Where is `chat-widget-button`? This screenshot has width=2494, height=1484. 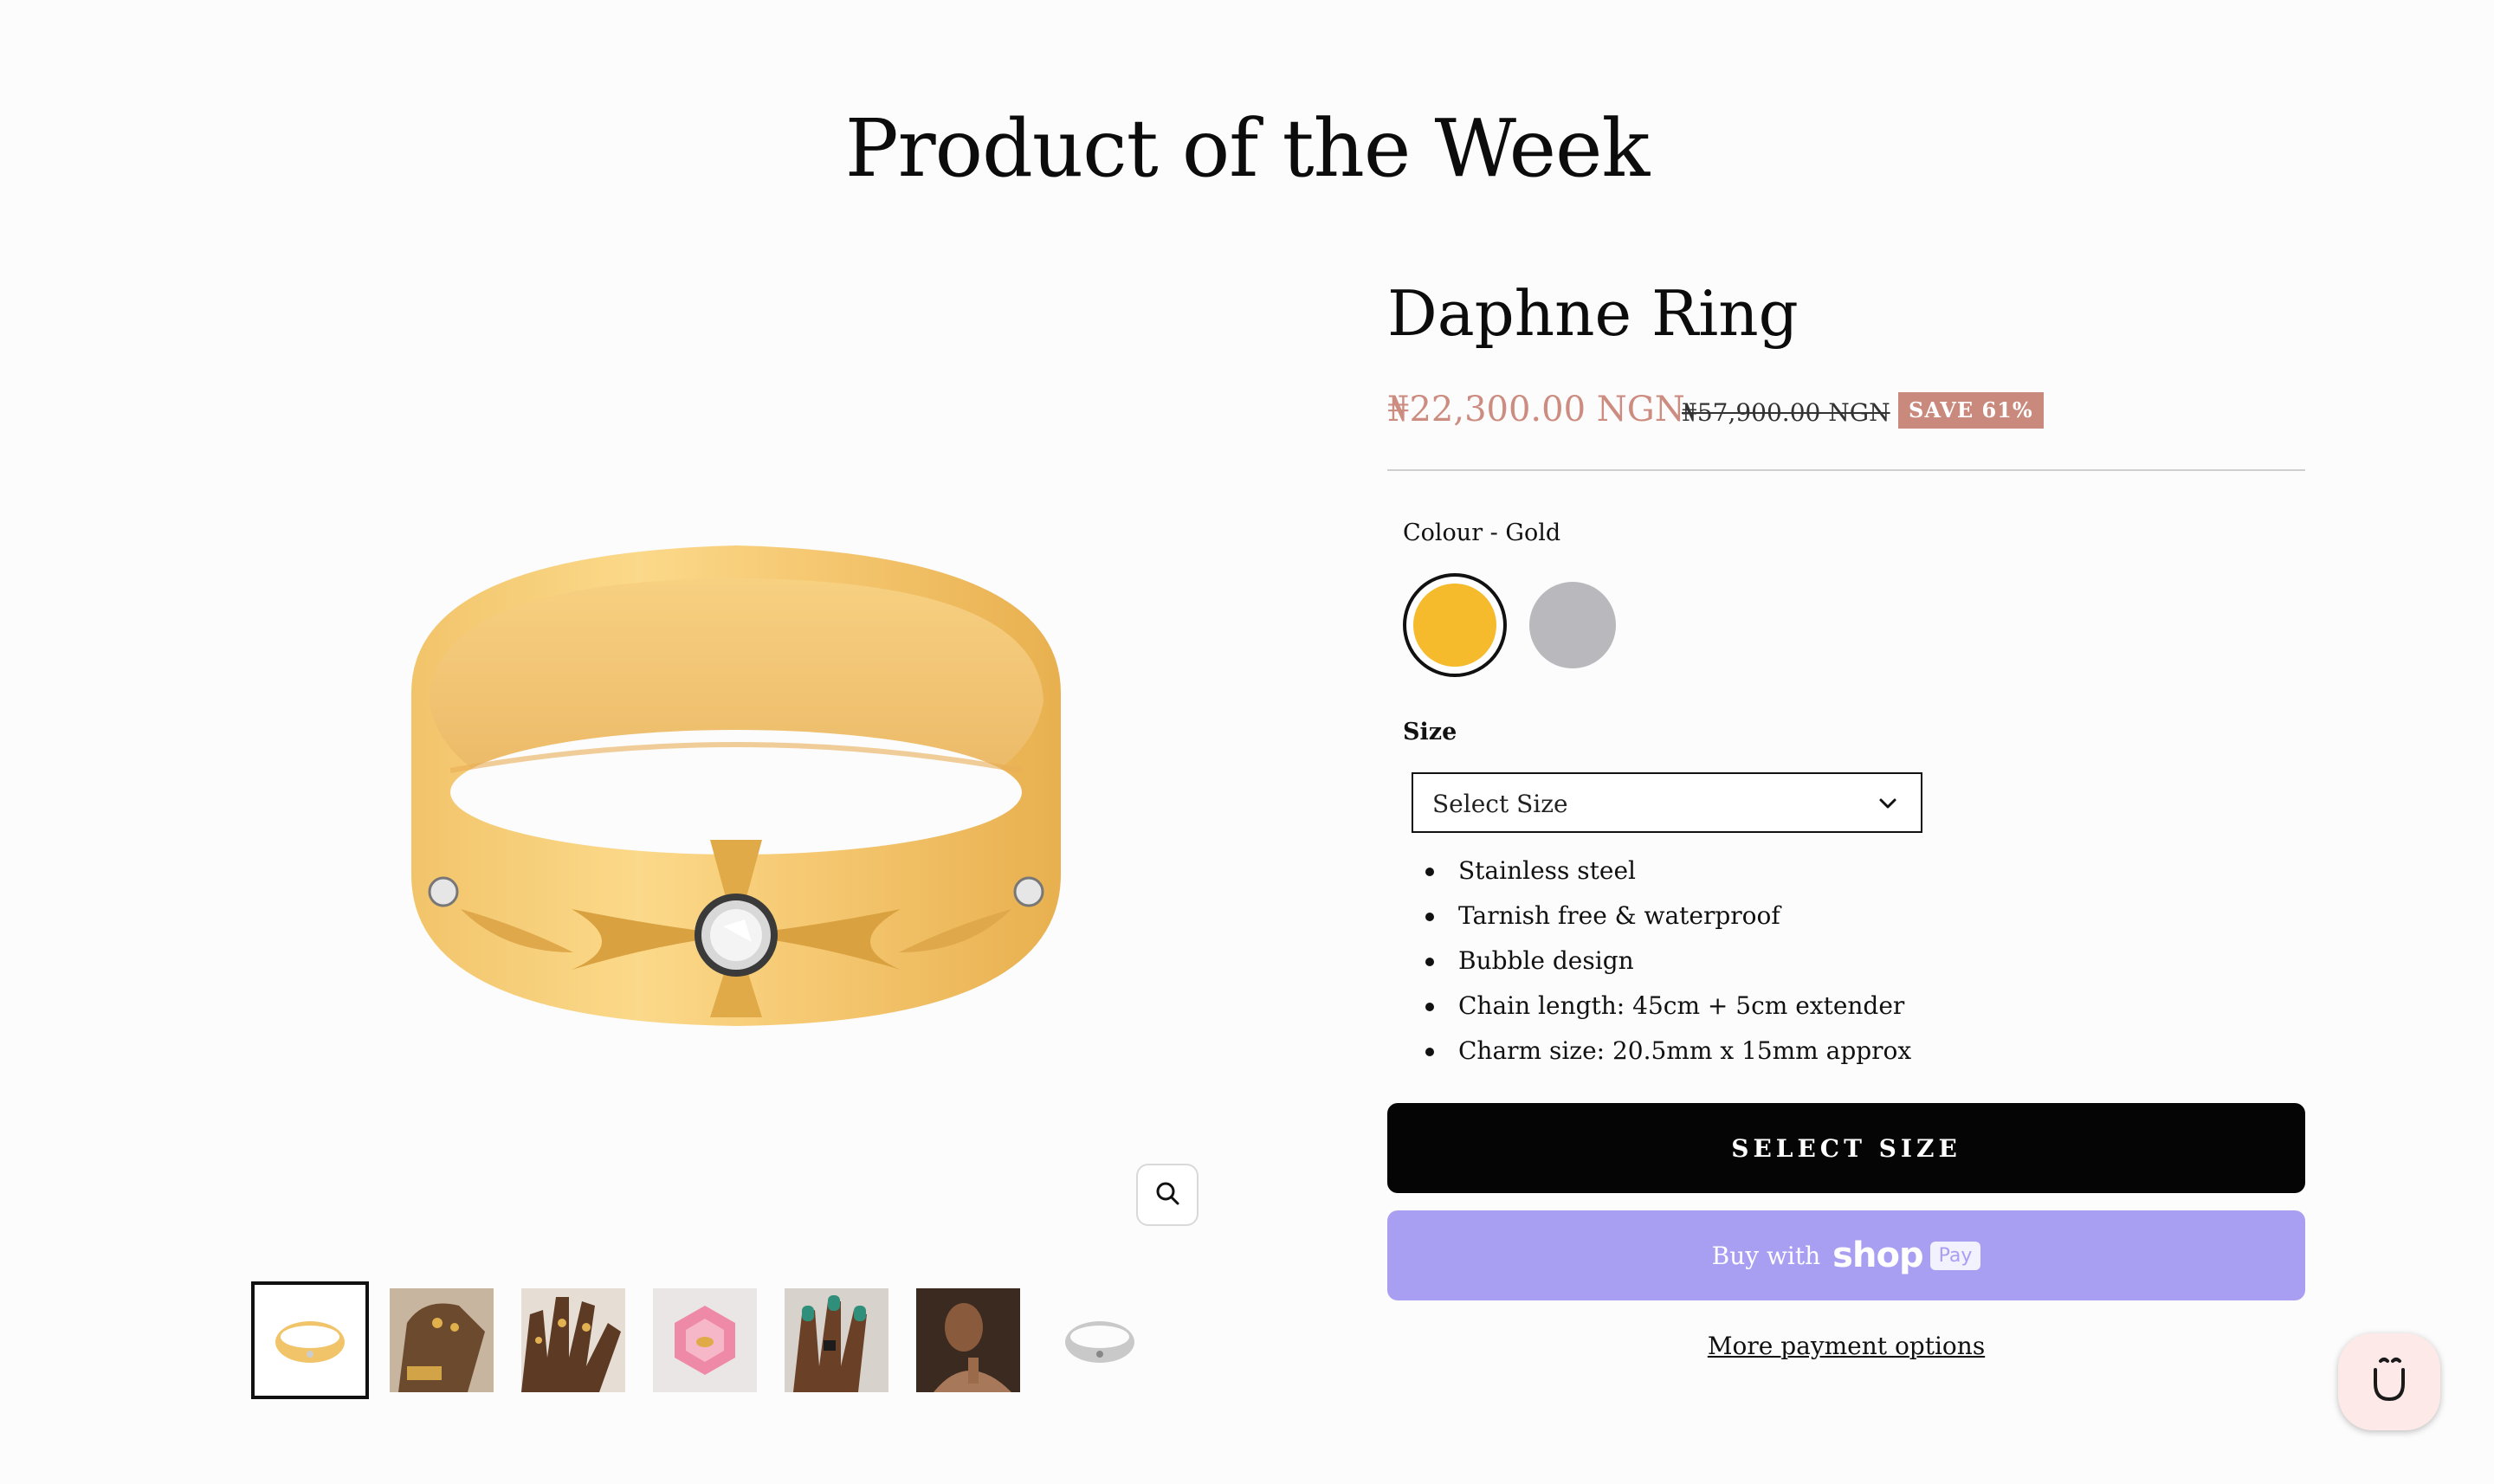 chat-widget-button is located at coordinates (2389, 1381).